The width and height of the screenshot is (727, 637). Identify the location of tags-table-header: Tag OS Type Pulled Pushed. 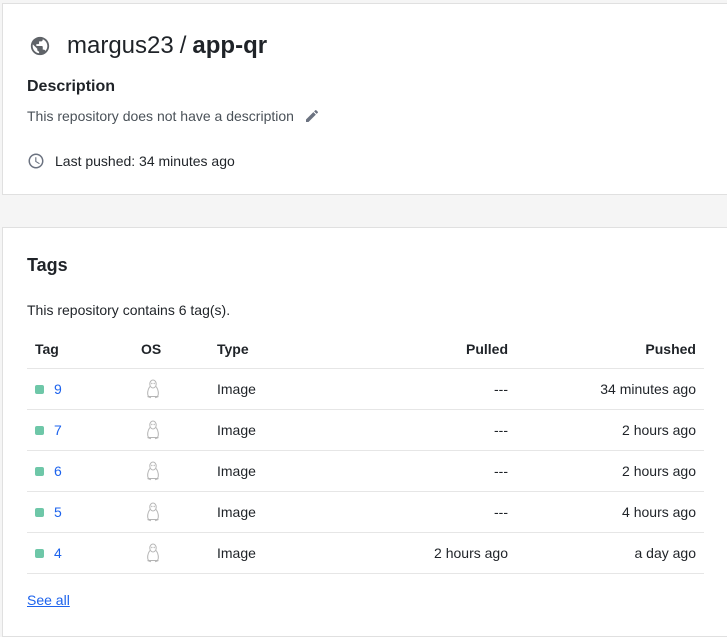
(365, 349).